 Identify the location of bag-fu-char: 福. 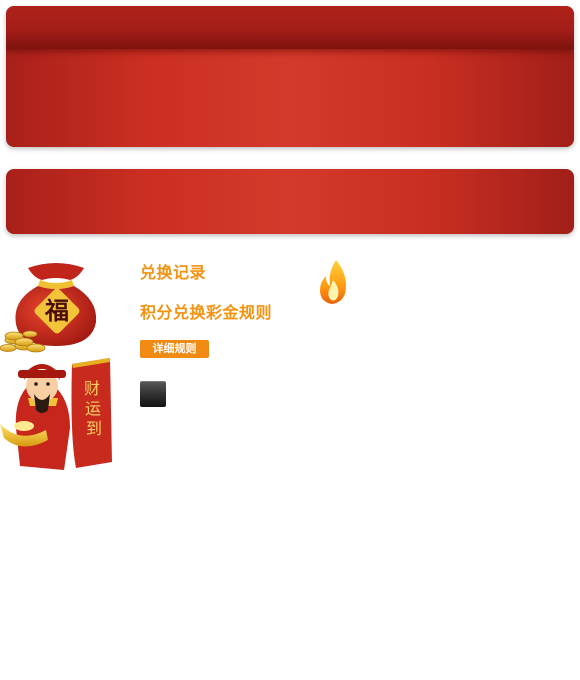
(56, 311).